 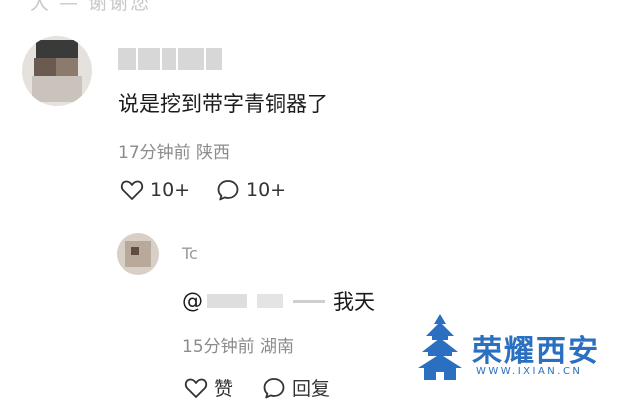 I want to click on reply-text-line: @ 我天, so click(x=278, y=301).